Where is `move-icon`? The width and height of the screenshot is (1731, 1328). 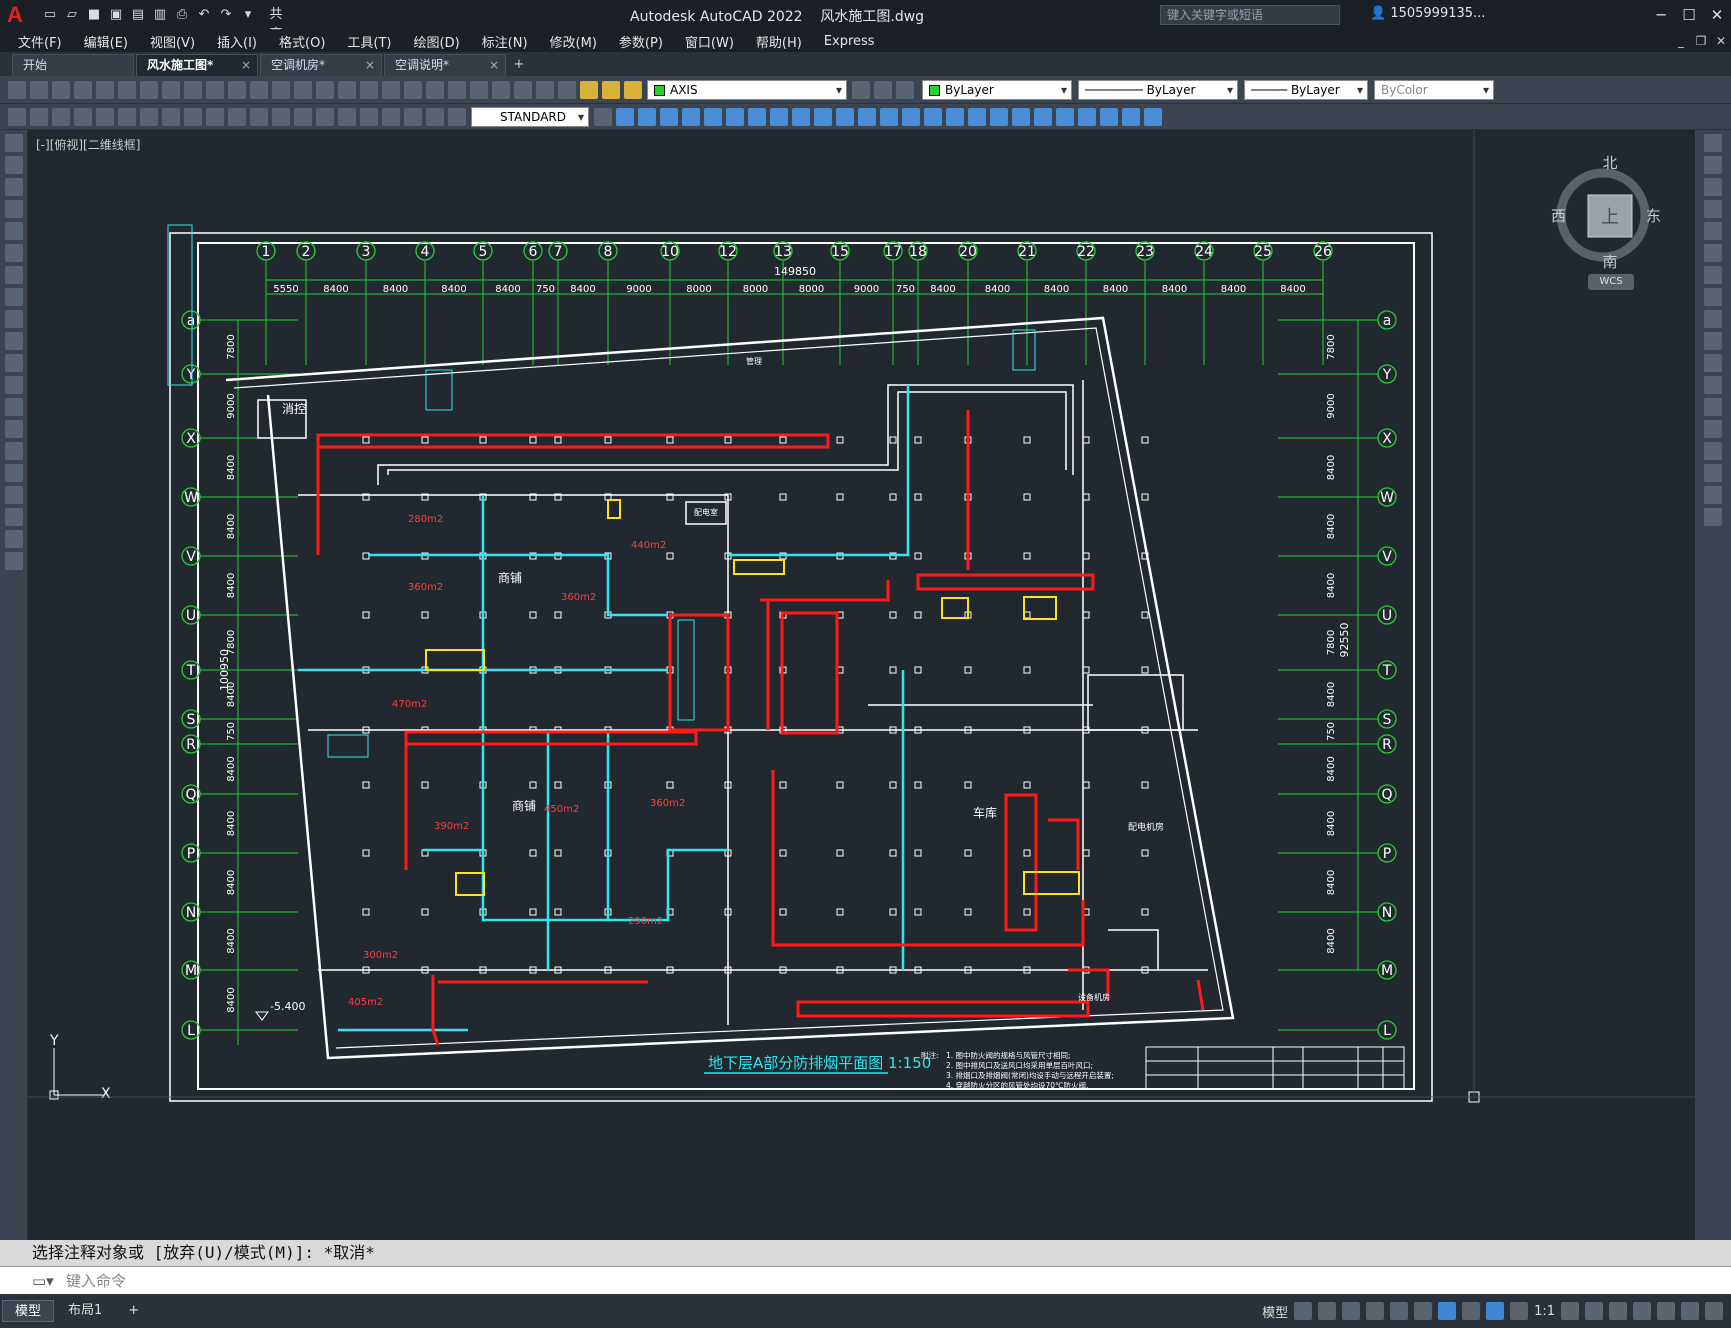
move-icon is located at coordinates (801, 116).